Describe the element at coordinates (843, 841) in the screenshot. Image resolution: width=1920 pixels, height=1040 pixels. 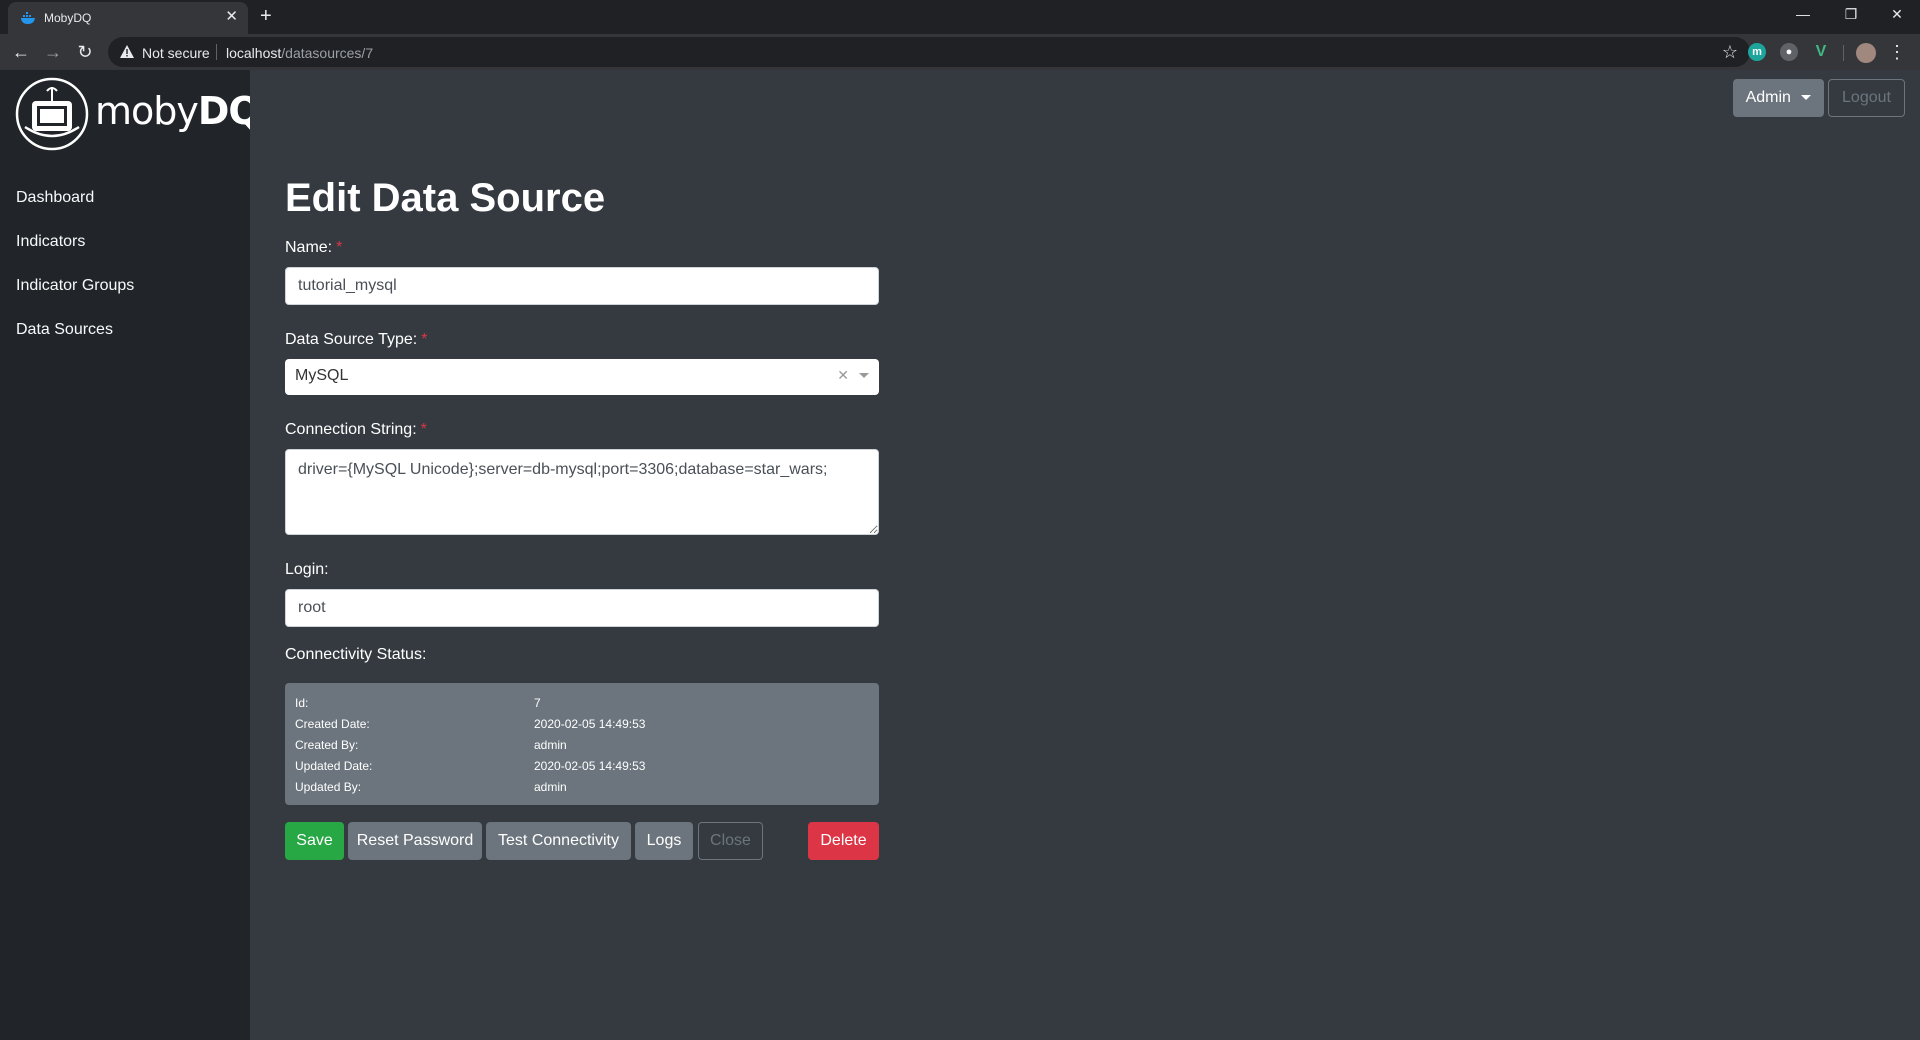
I see `delete-button: Delete` at that location.